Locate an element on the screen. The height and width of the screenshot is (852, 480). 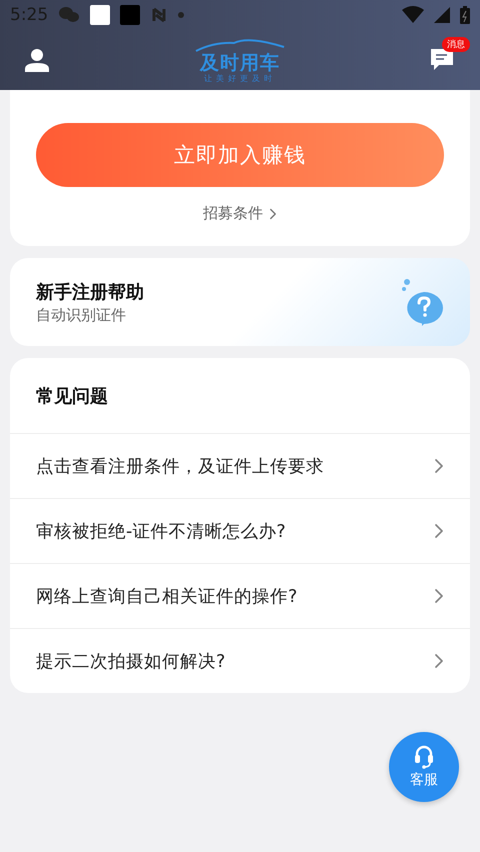
logo-slogan: 让美好更及时 is located at coordinates (240, 79).